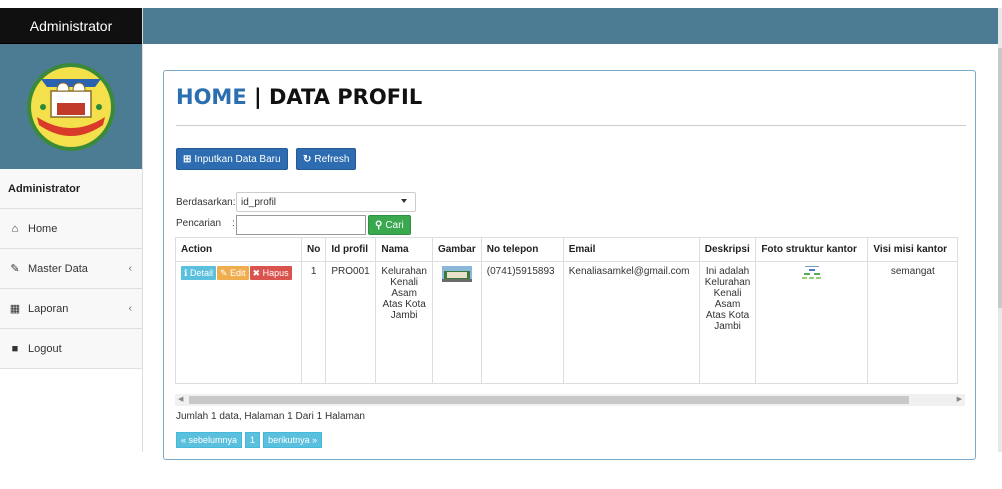  What do you see at coordinates (351, 322) in the screenshot?
I see `cell-id-profil: PRO001` at bounding box center [351, 322].